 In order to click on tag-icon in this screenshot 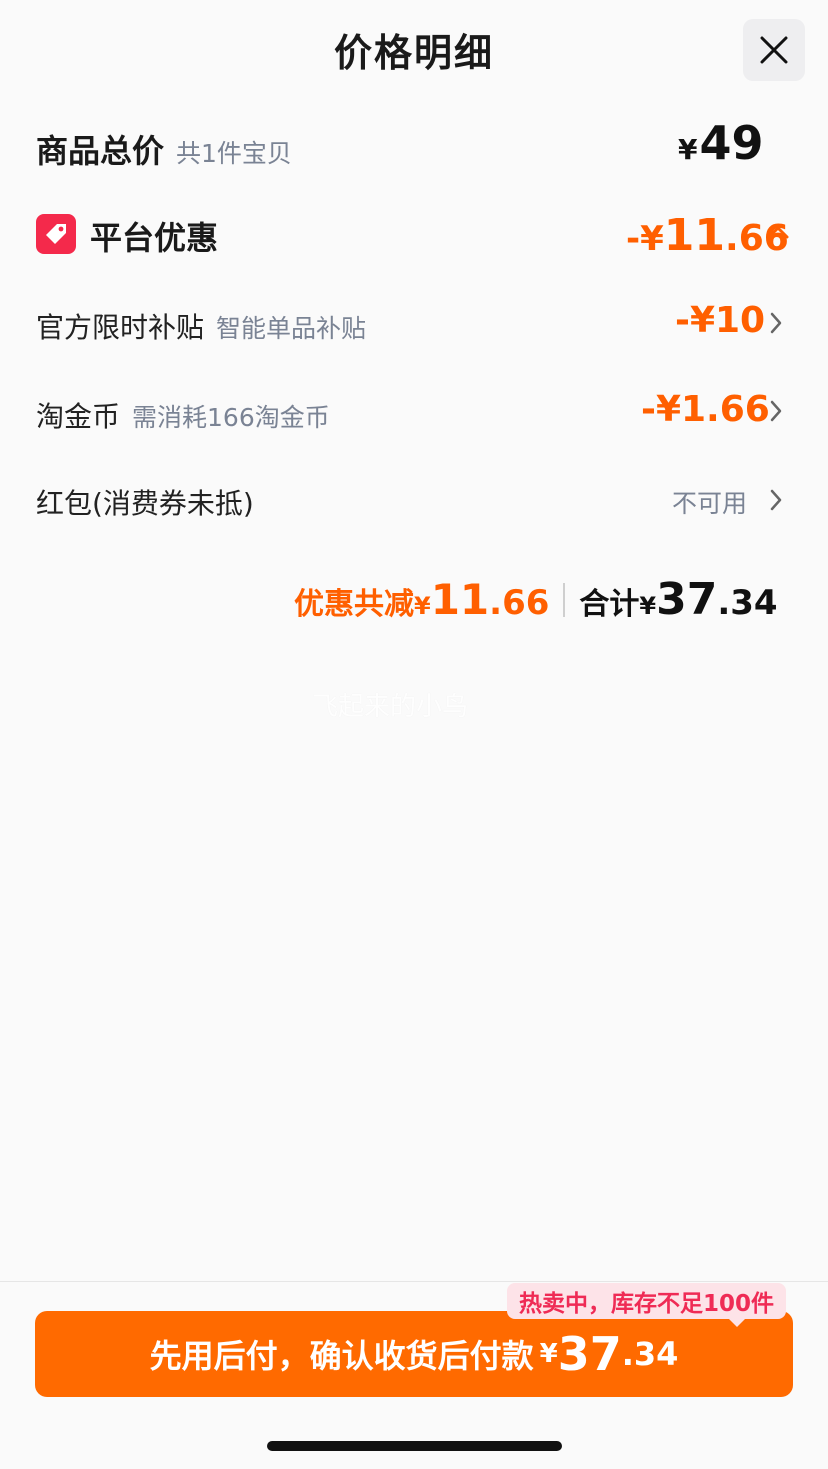, I will do `click(56, 234)`.